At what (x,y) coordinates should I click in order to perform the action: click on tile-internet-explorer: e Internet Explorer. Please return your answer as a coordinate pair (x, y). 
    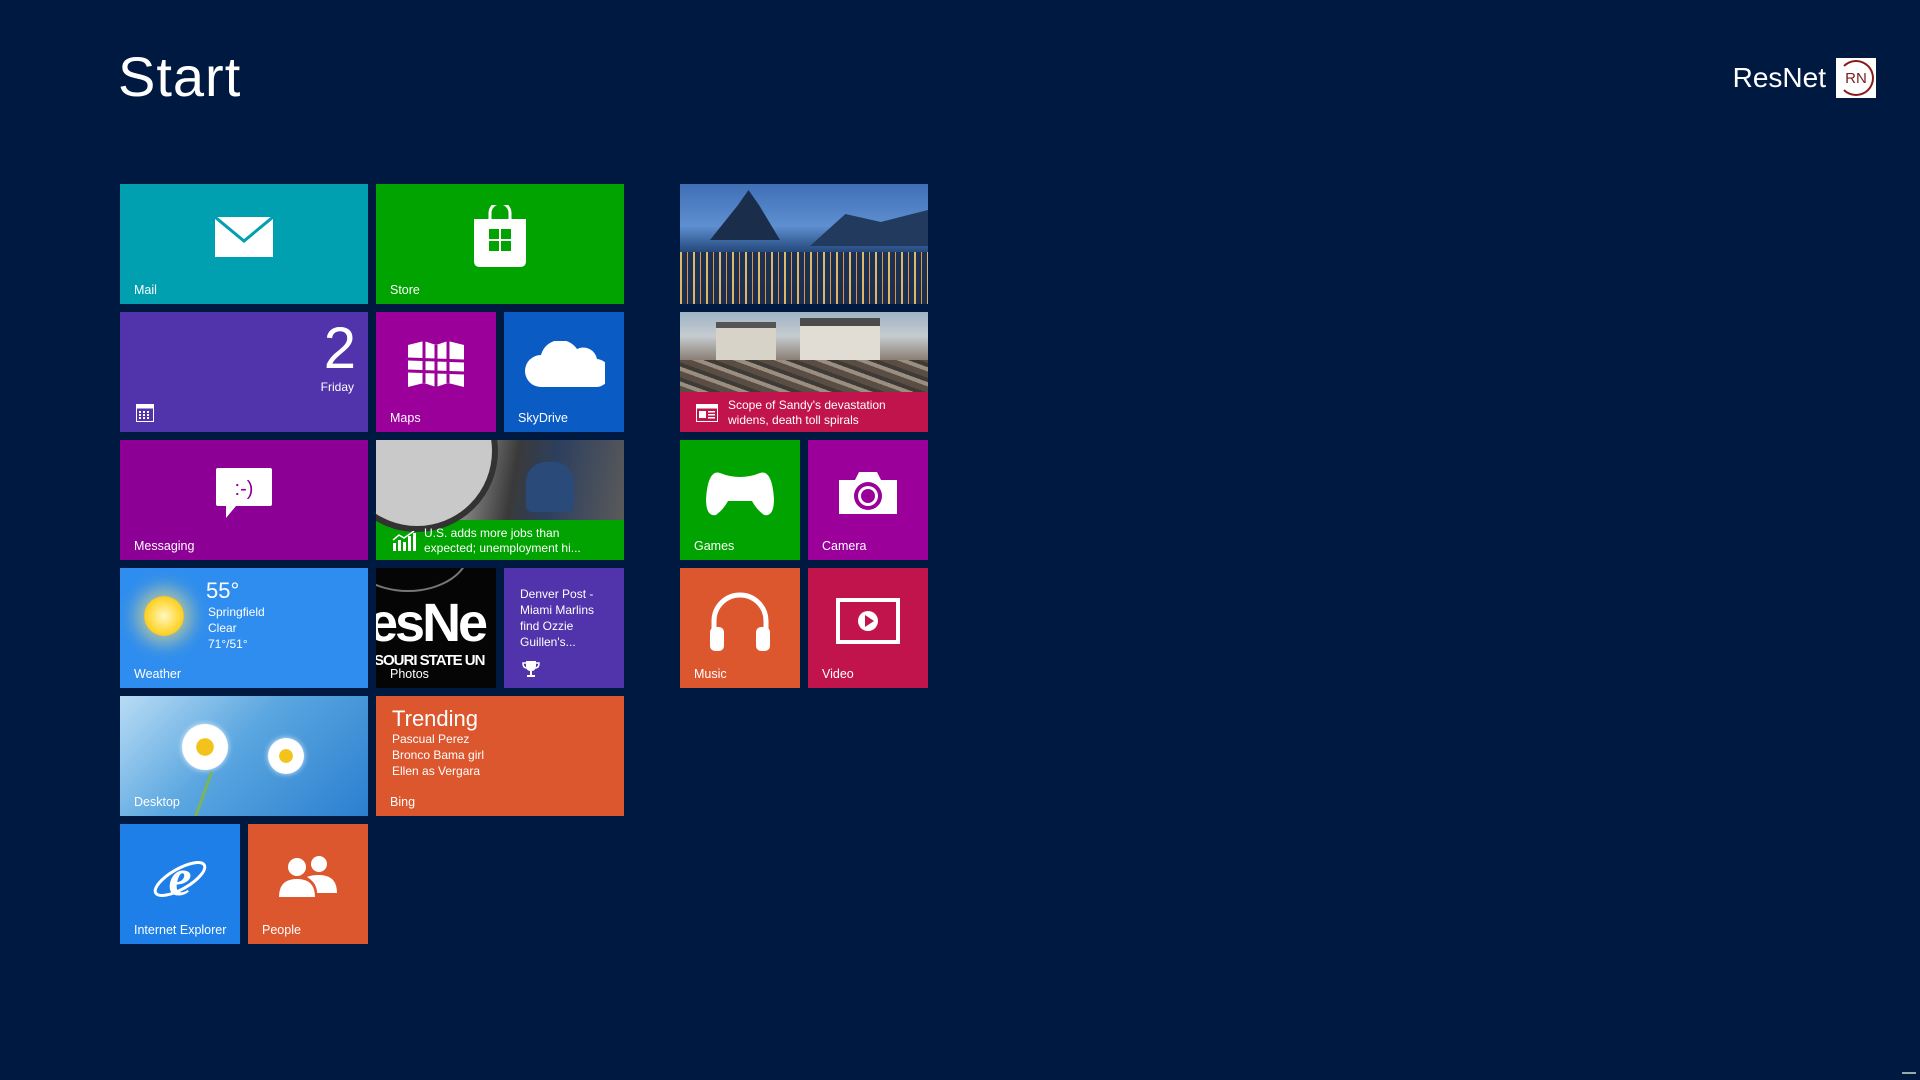
    Looking at the image, I should click on (180, 884).